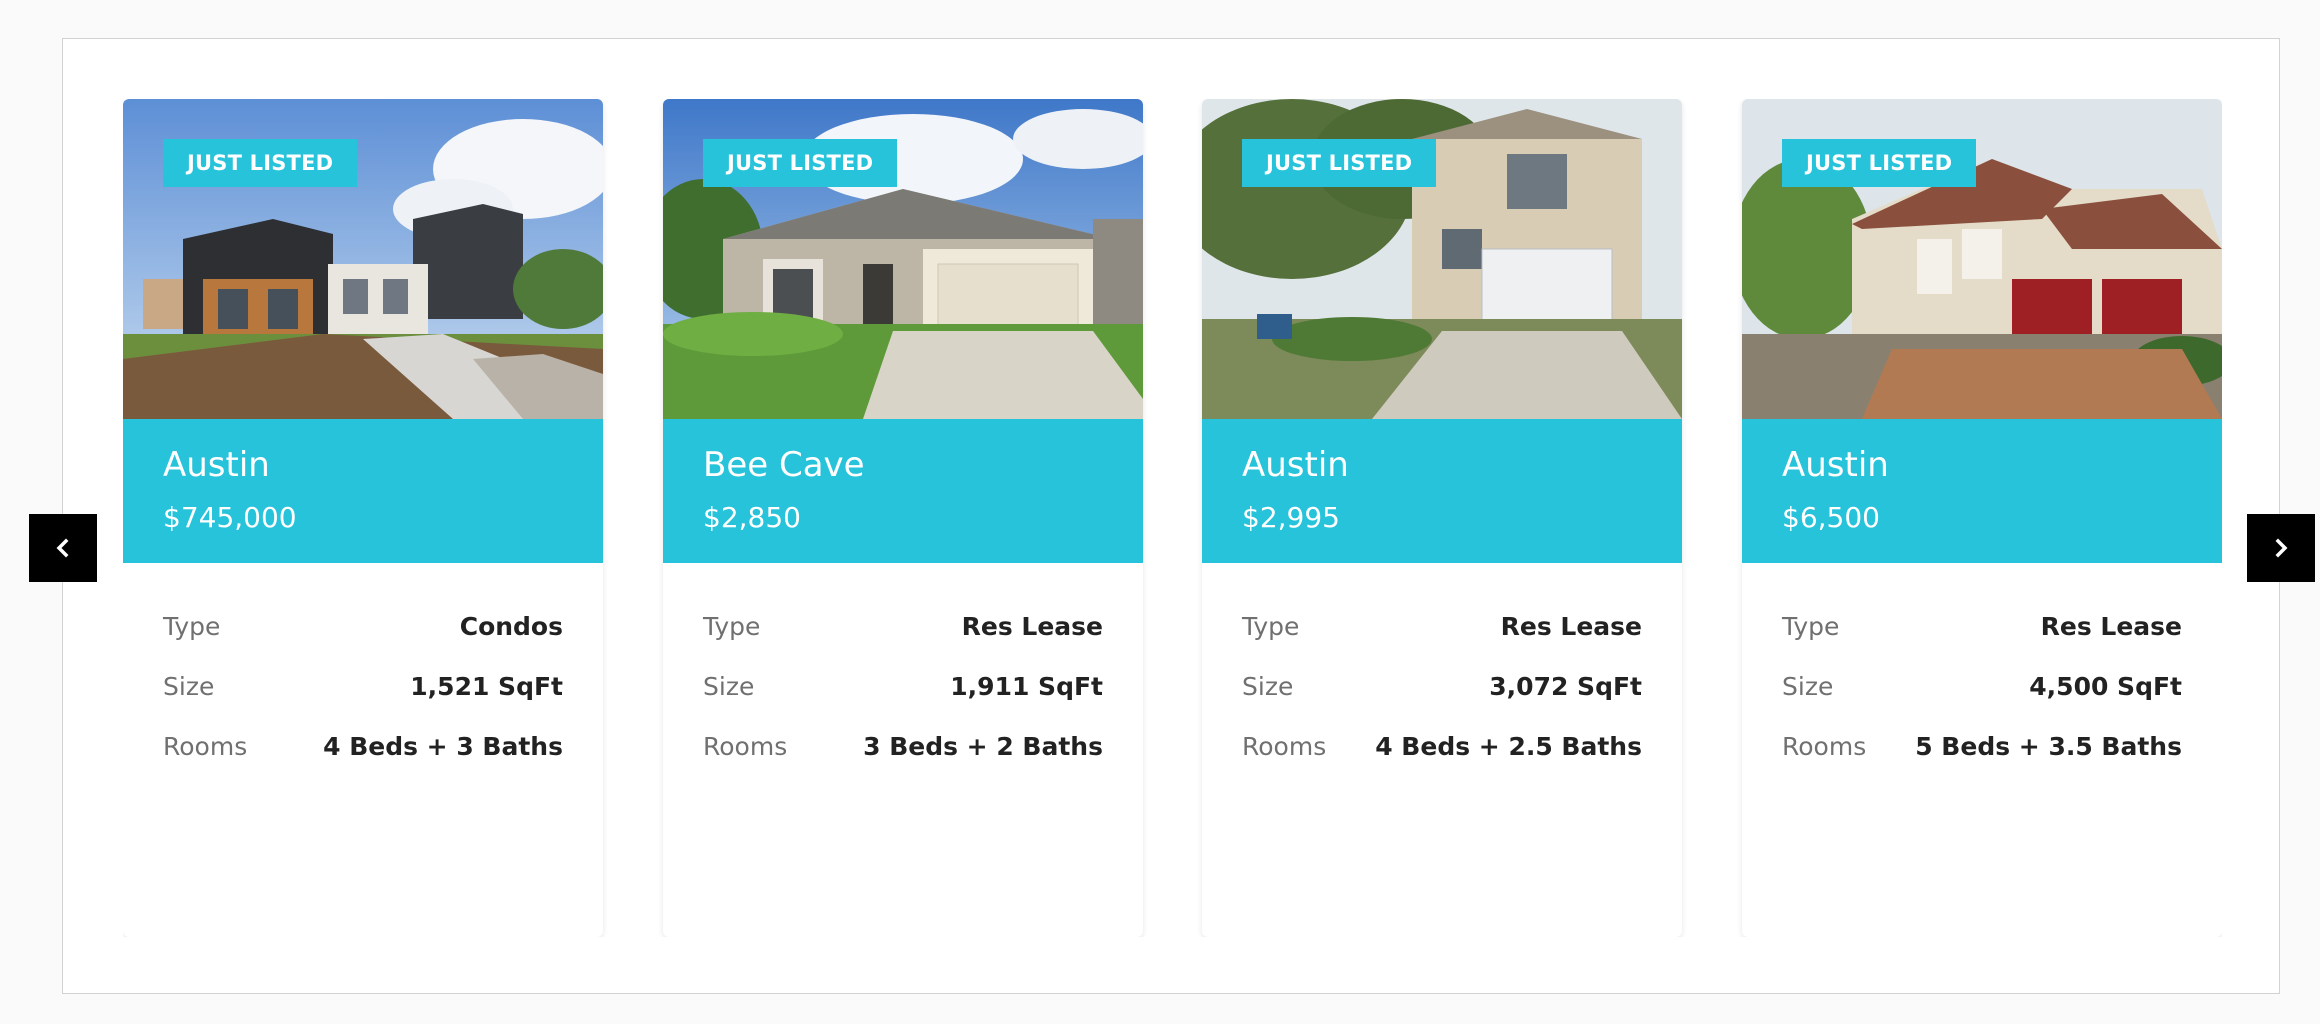 The height and width of the screenshot is (1024, 2320). What do you see at coordinates (752, 517) in the screenshot?
I see `listing-price: $2,850` at bounding box center [752, 517].